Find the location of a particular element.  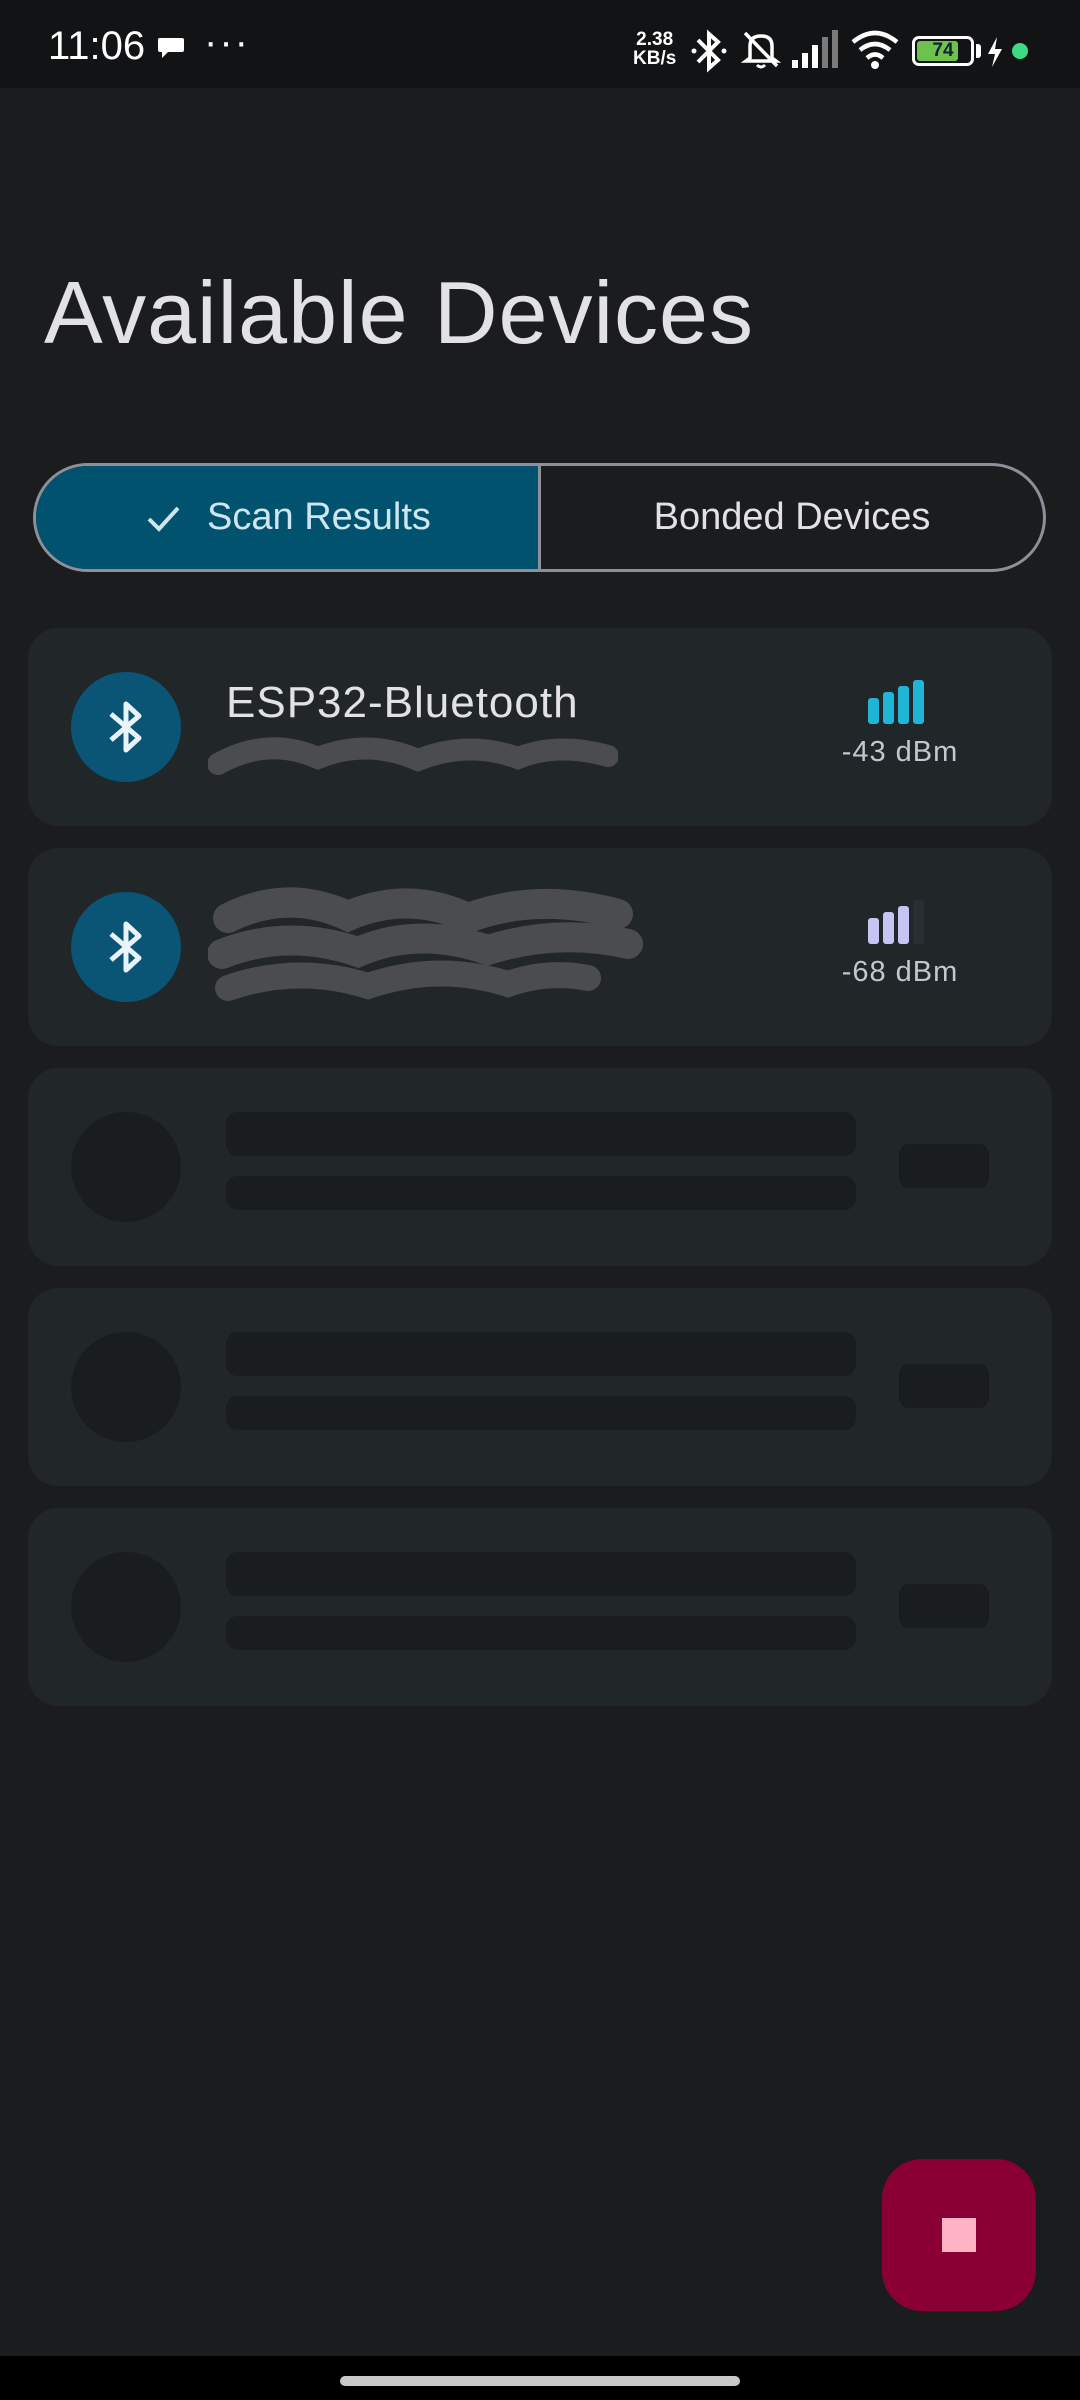

charging-bolt-icon is located at coordinates (995, 52).